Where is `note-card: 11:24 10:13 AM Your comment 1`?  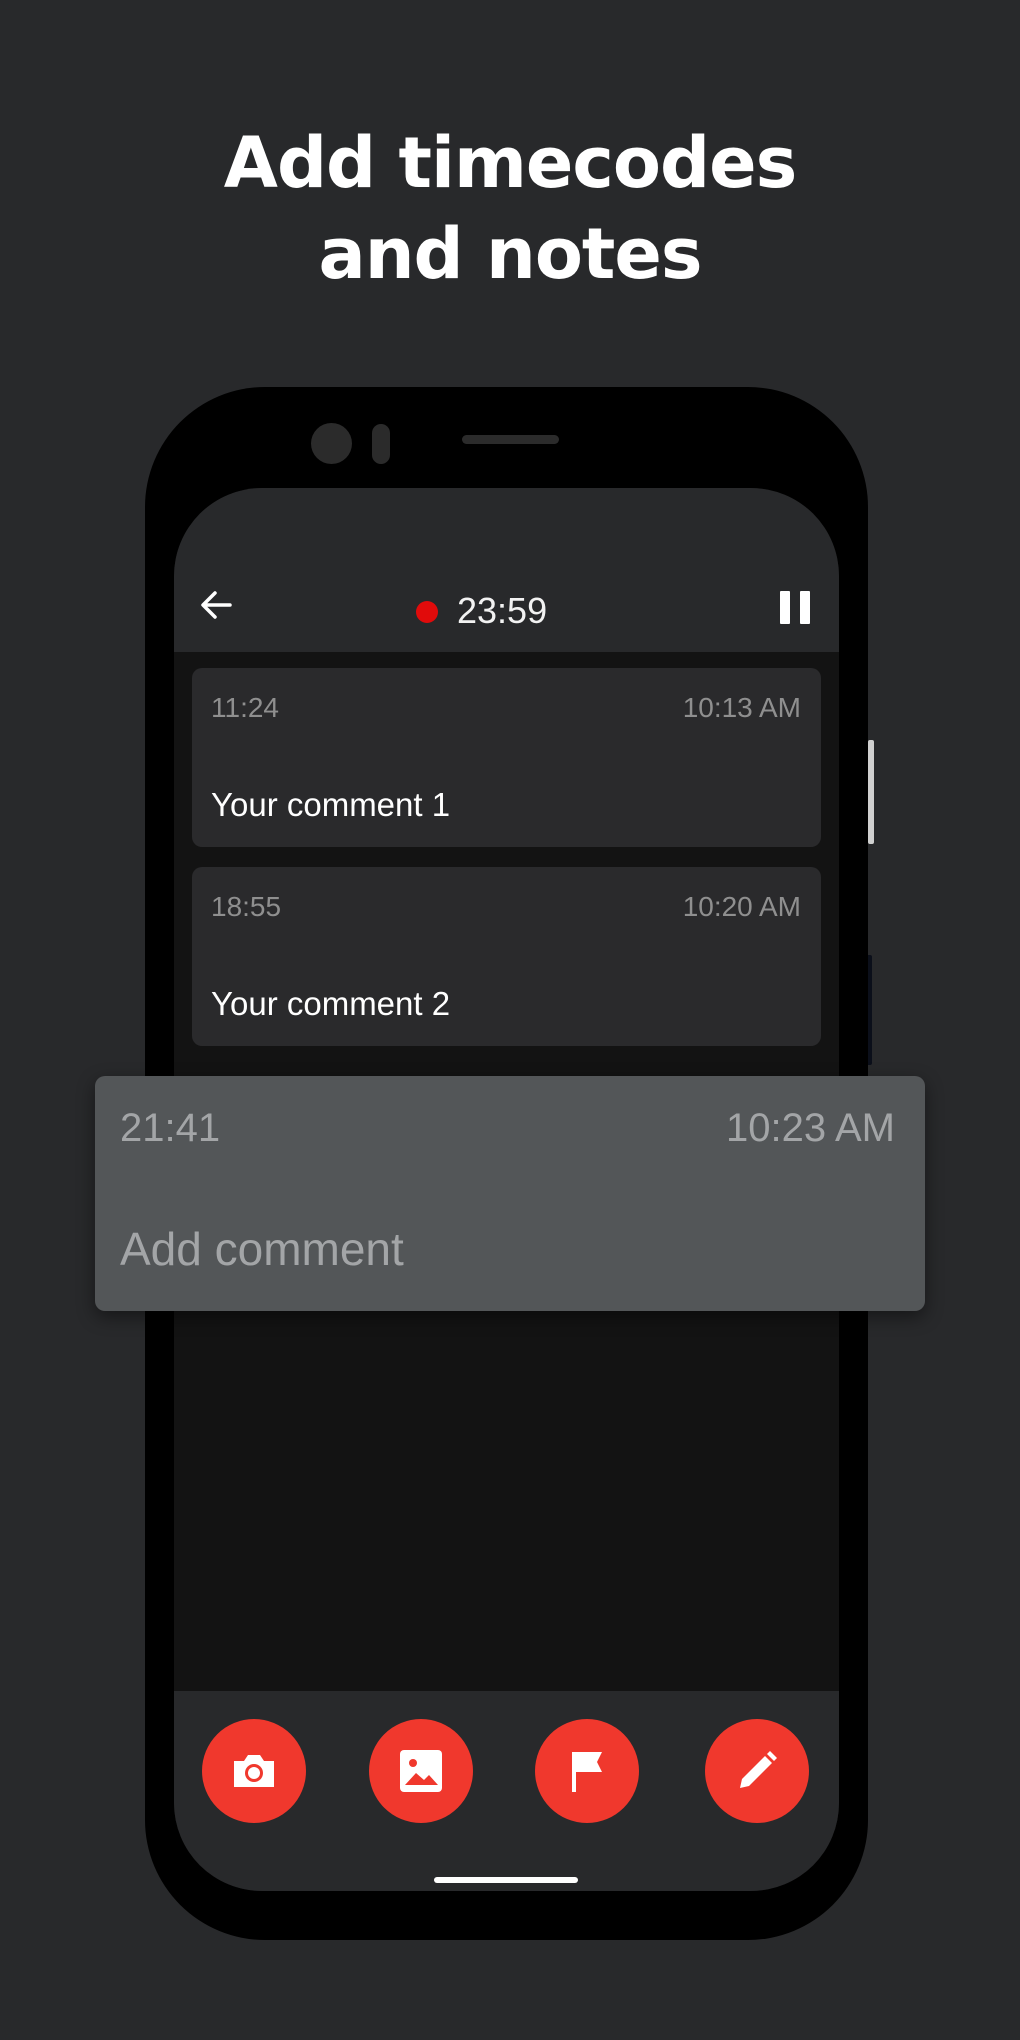
note-card: 11:24 10:13 AM Your comment 1 is located at coordinates (506, 757).